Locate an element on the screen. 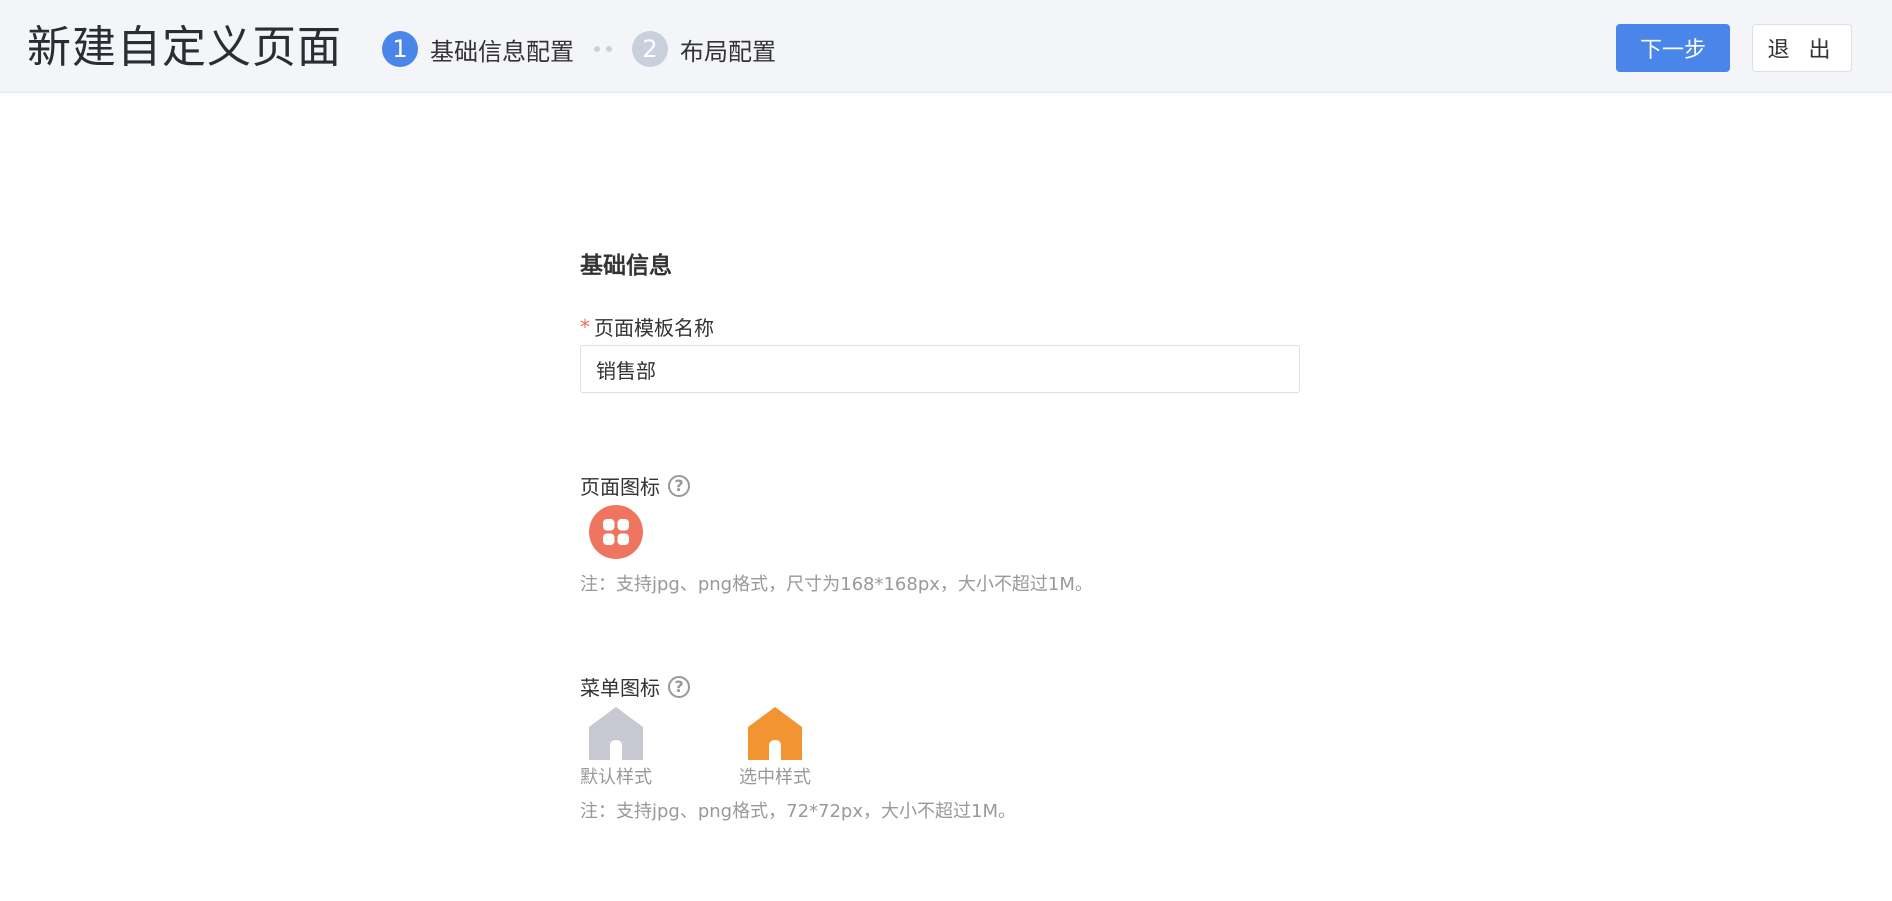 The image size is (1892, 901). menu-icon-label: 菜单图标 ? is located at coordinates (635, 686).